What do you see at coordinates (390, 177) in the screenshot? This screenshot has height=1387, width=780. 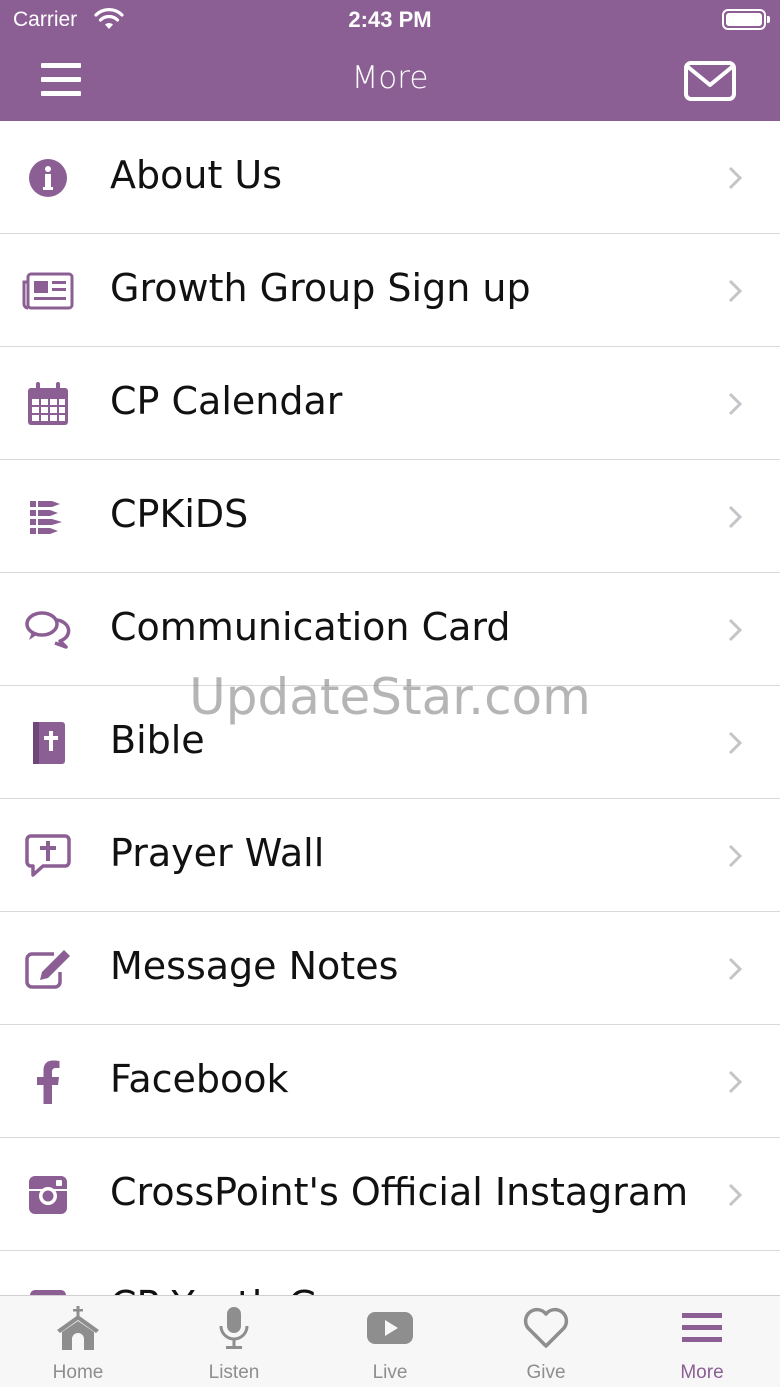 I see `menu-item-about-us: About Us` at bounding box center [390, 177].